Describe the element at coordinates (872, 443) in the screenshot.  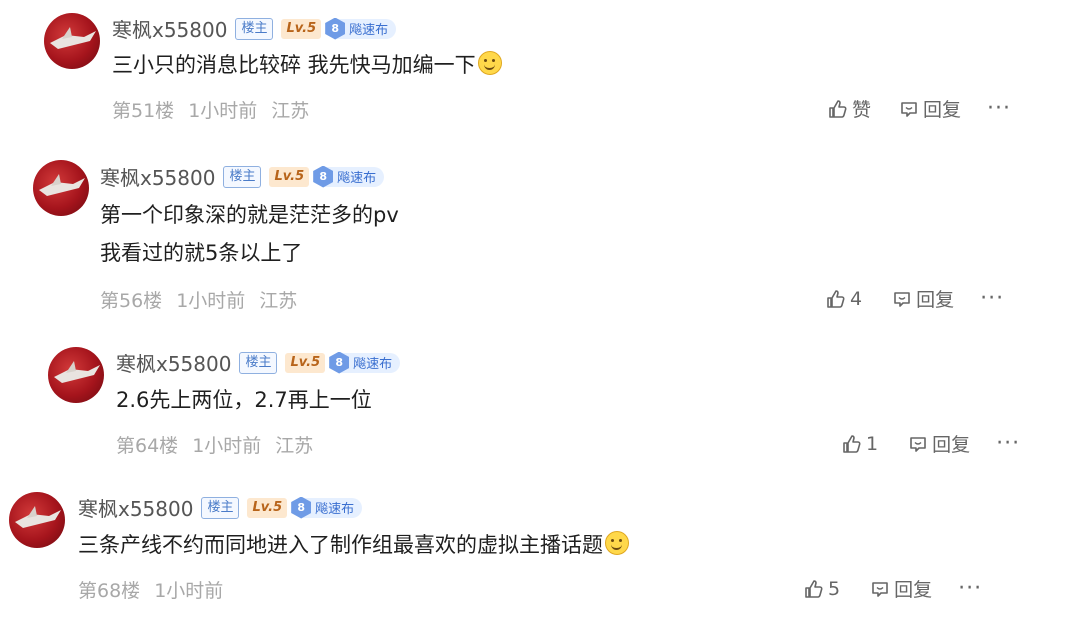
I see `like-count: 1` at that location.